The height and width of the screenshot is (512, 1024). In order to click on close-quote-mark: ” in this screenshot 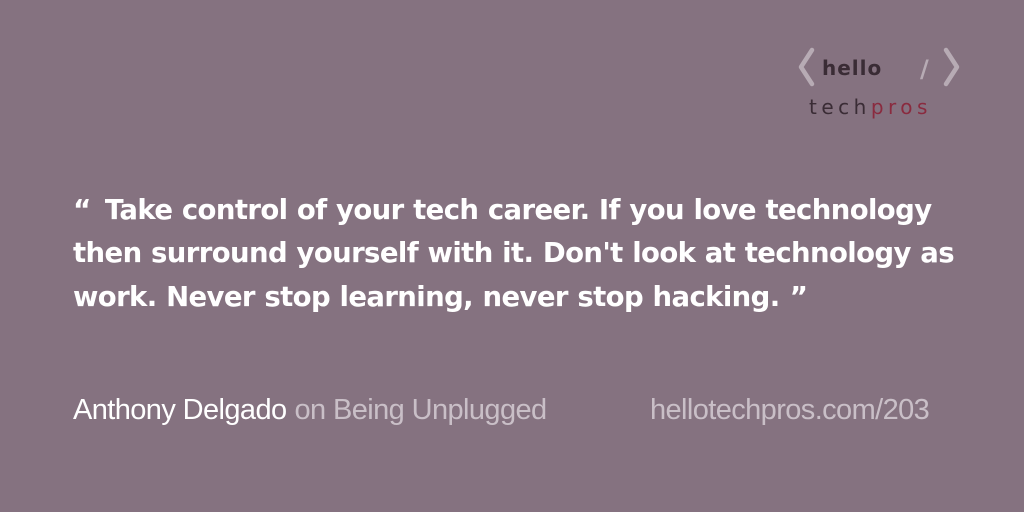, I will do `click(798, 296)`.